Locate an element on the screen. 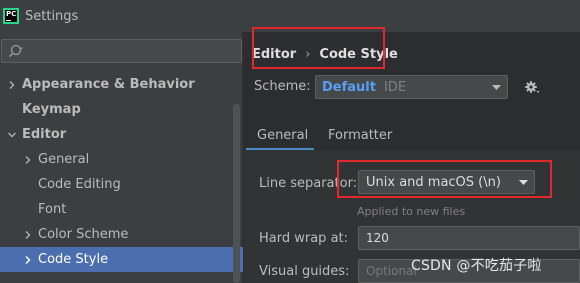 The image size is (580, 283). settings-search is located at coordinates (121, 51).